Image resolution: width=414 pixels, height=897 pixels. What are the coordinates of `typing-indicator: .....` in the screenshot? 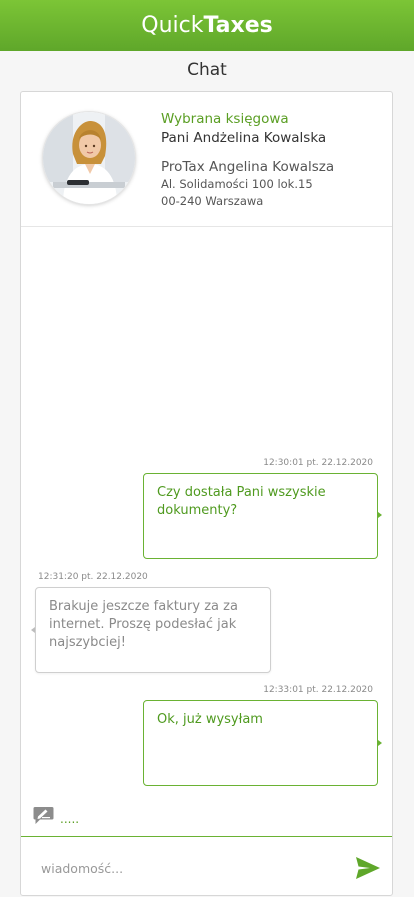 It's located at (56, 815).